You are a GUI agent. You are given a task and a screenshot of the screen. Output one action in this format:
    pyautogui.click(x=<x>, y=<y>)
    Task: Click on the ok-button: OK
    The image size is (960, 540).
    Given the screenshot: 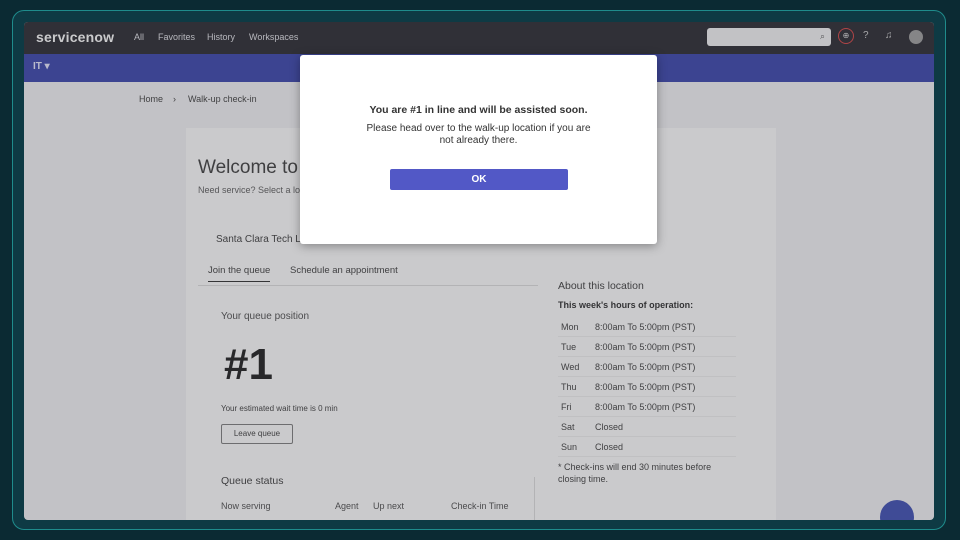 What is the action you would take?
    pyautogui.click(x=479, y=179)
    